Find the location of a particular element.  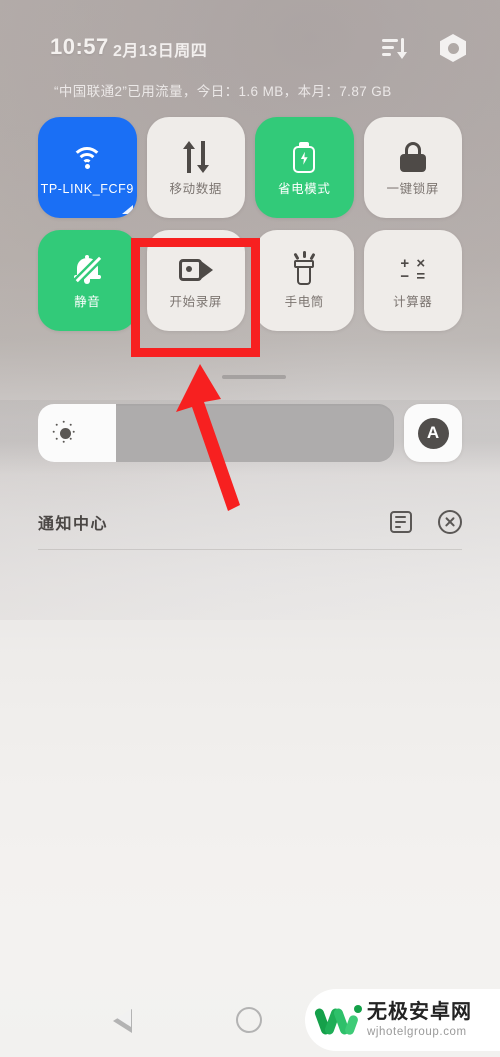

home-circle-icon is located at coordinates (249, 1020).